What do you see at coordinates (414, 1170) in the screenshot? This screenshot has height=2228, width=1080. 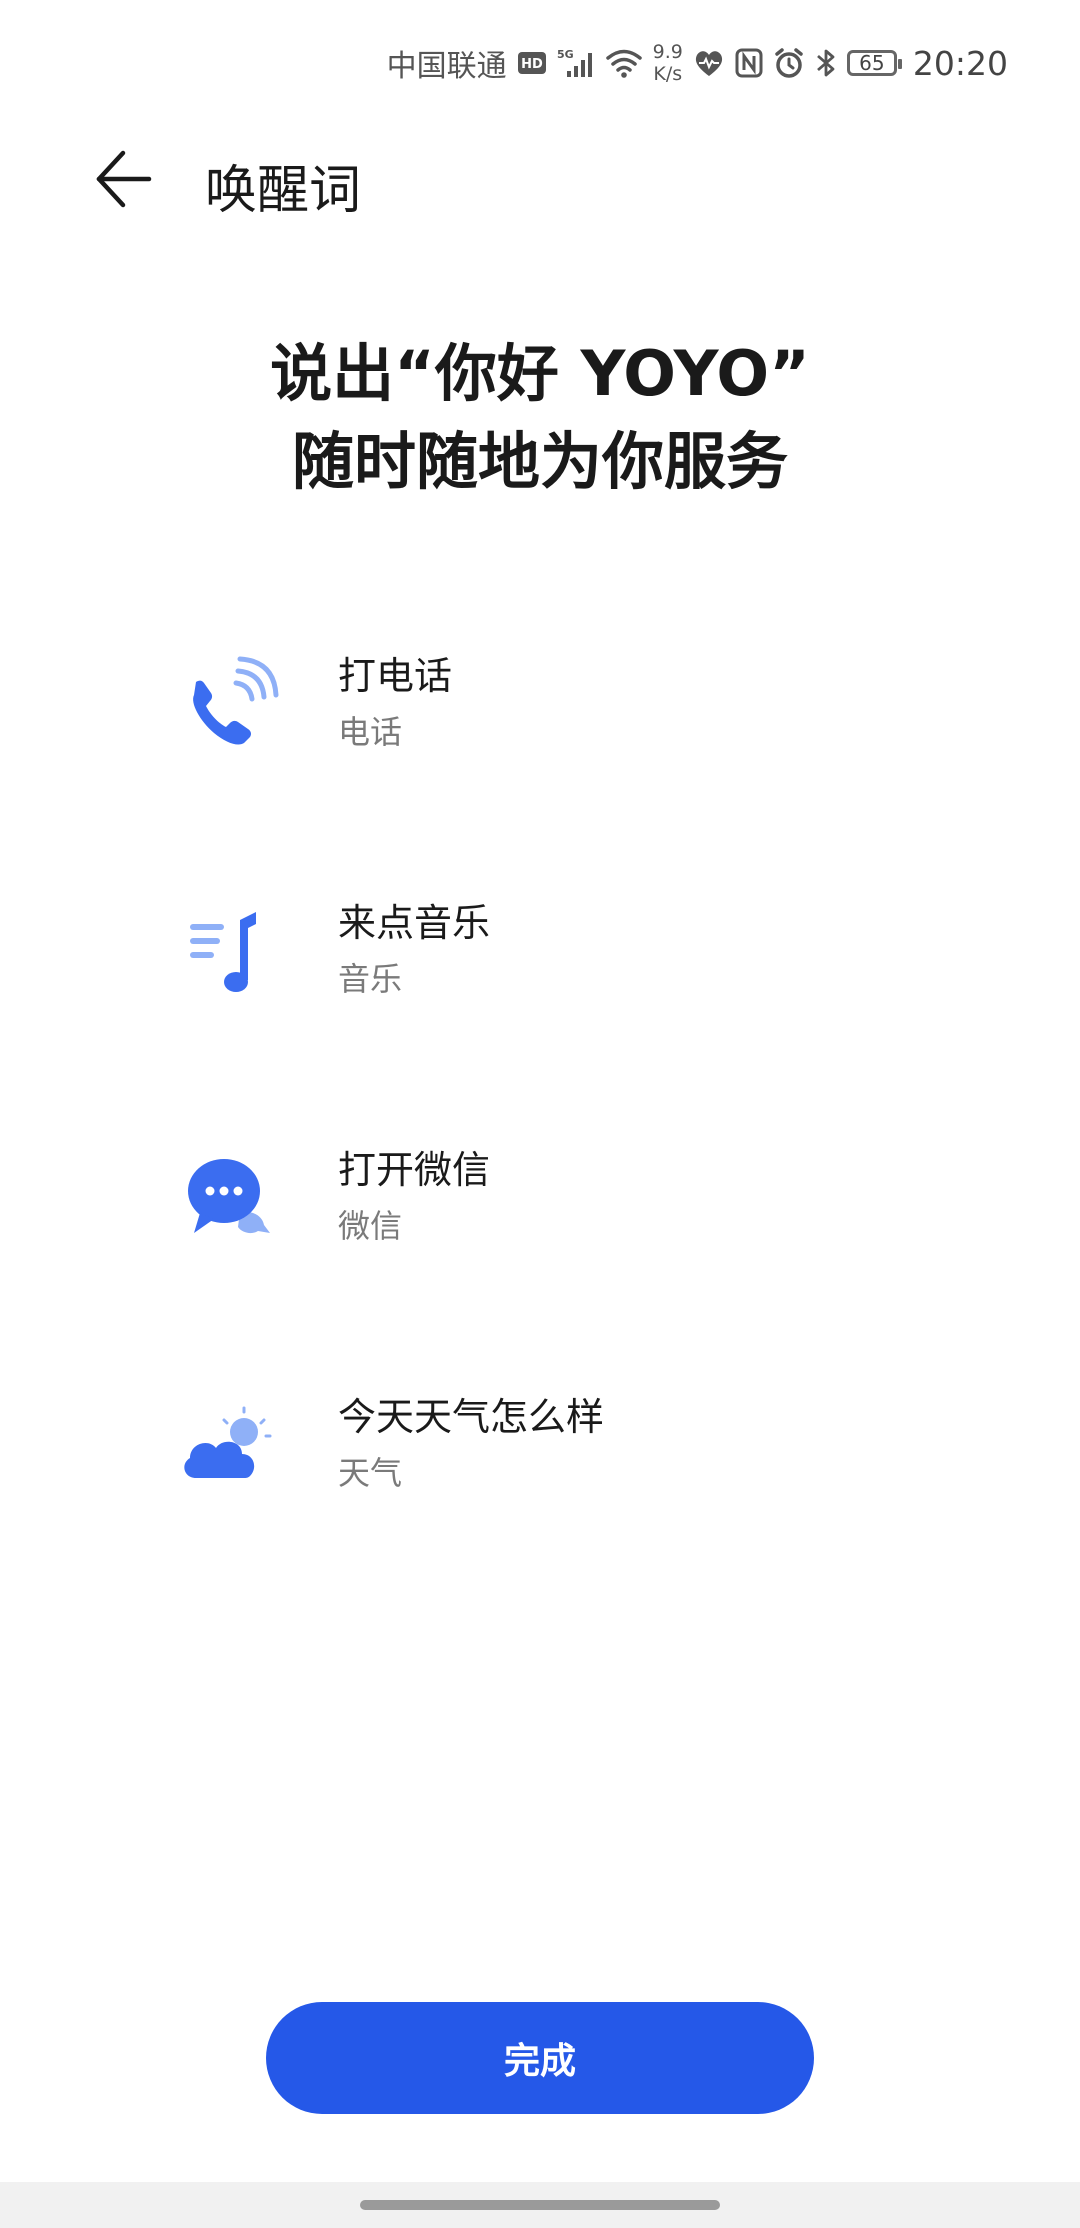 I see `command-title: 打开微信` at bounding box center [414, 1170].